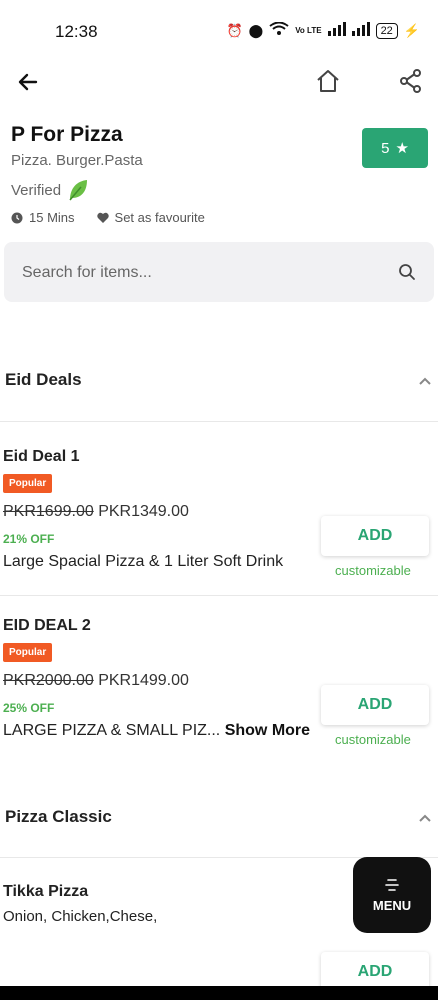  I want to click on menu-button-label: MENU, so click(392, 905).